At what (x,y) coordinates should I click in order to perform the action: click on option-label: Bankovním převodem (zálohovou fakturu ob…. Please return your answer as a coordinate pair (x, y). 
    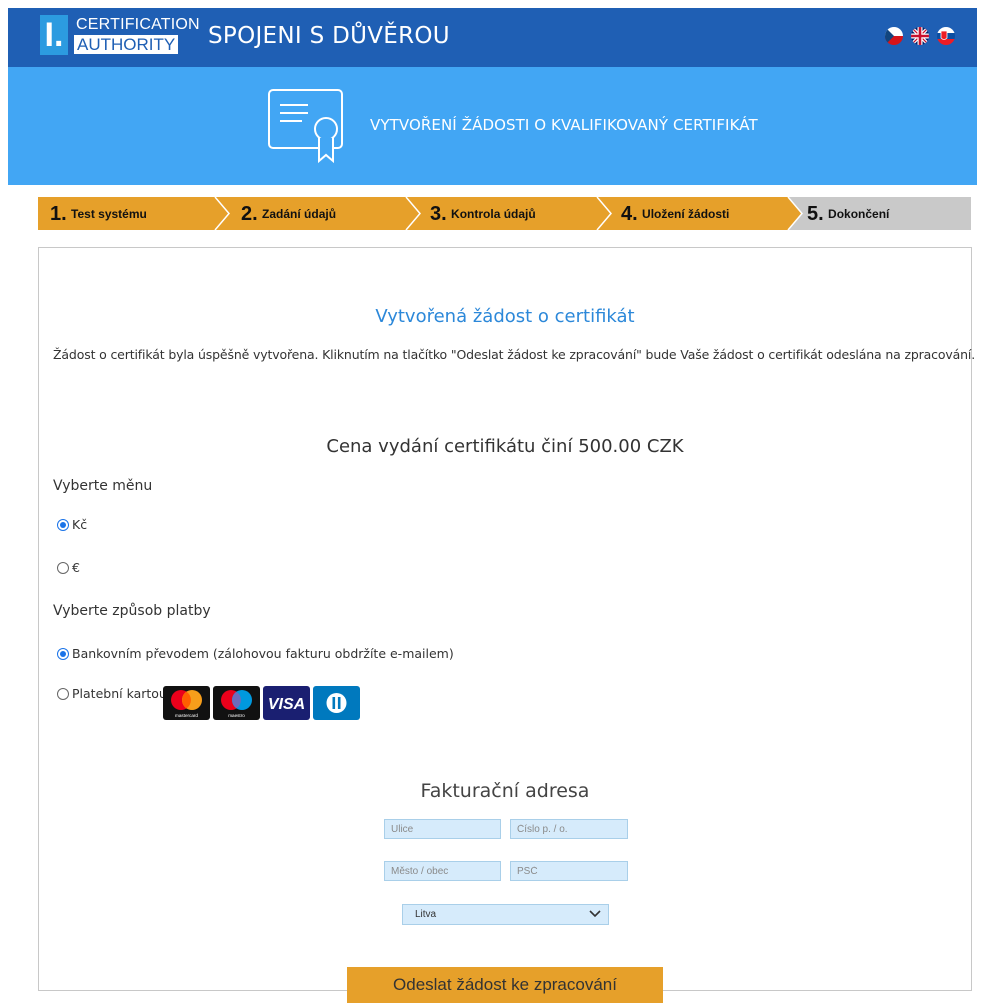
    Looking at the image, I should click on (263, 653).